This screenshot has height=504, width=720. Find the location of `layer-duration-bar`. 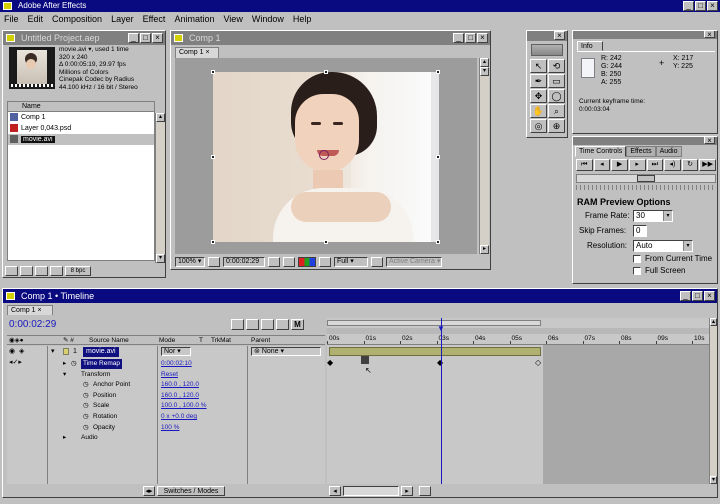

layer-duration-bar is located at coordinates (435, 351).